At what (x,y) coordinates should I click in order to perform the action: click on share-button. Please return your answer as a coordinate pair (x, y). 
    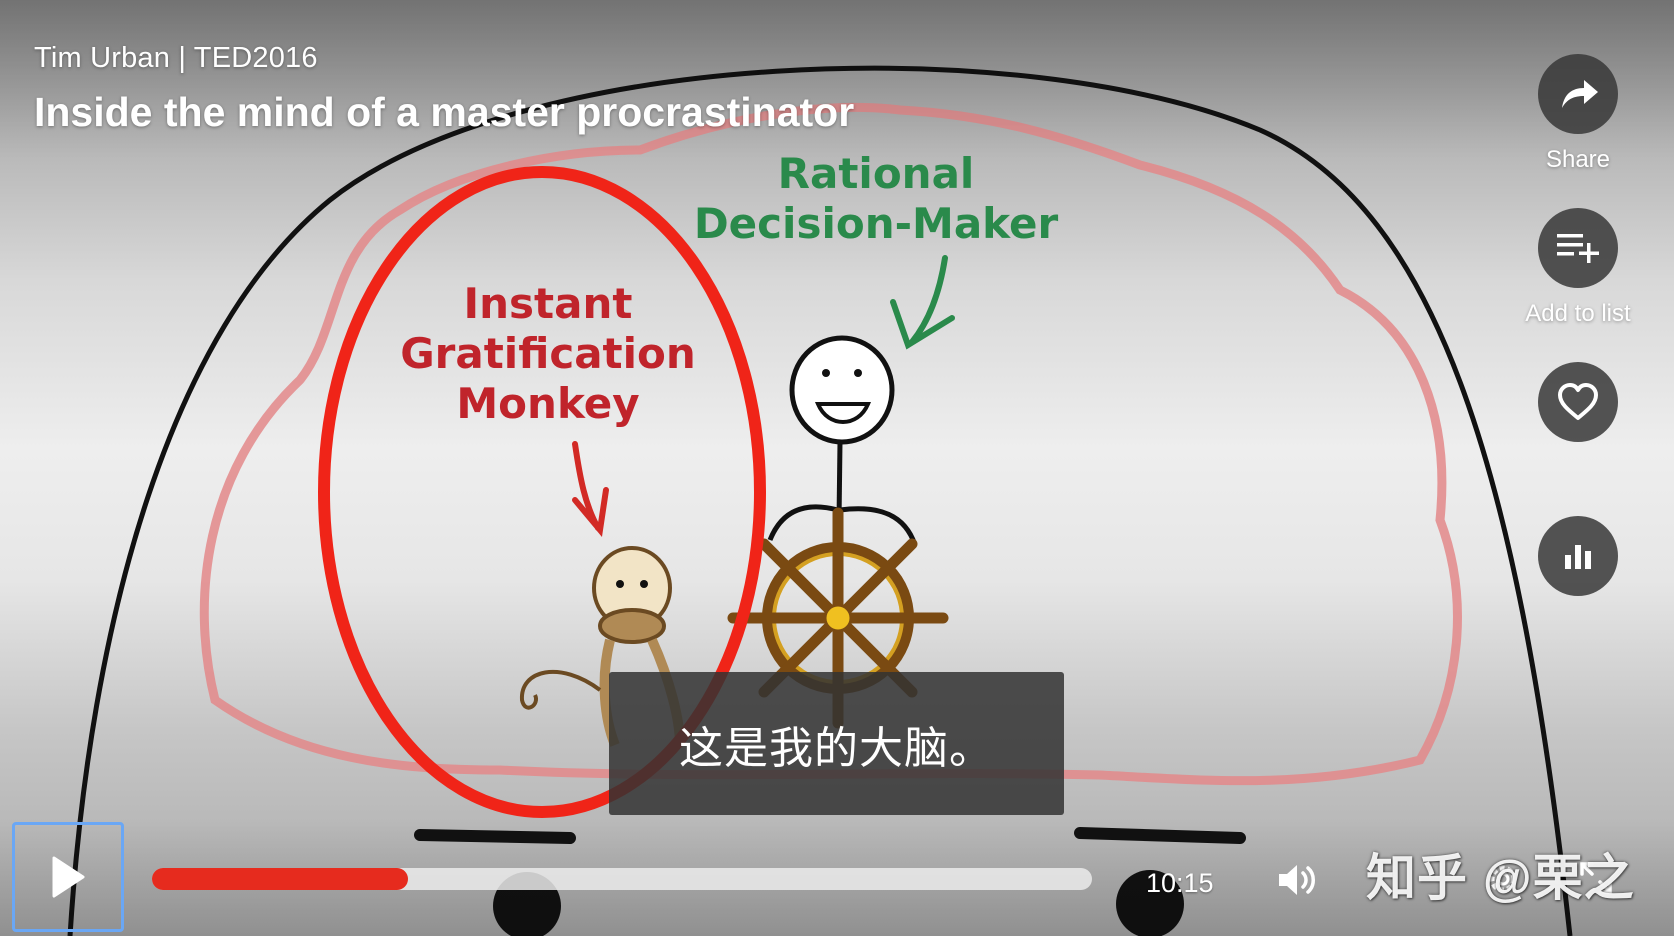
    Looking at the image, I should click on (1578, 94).